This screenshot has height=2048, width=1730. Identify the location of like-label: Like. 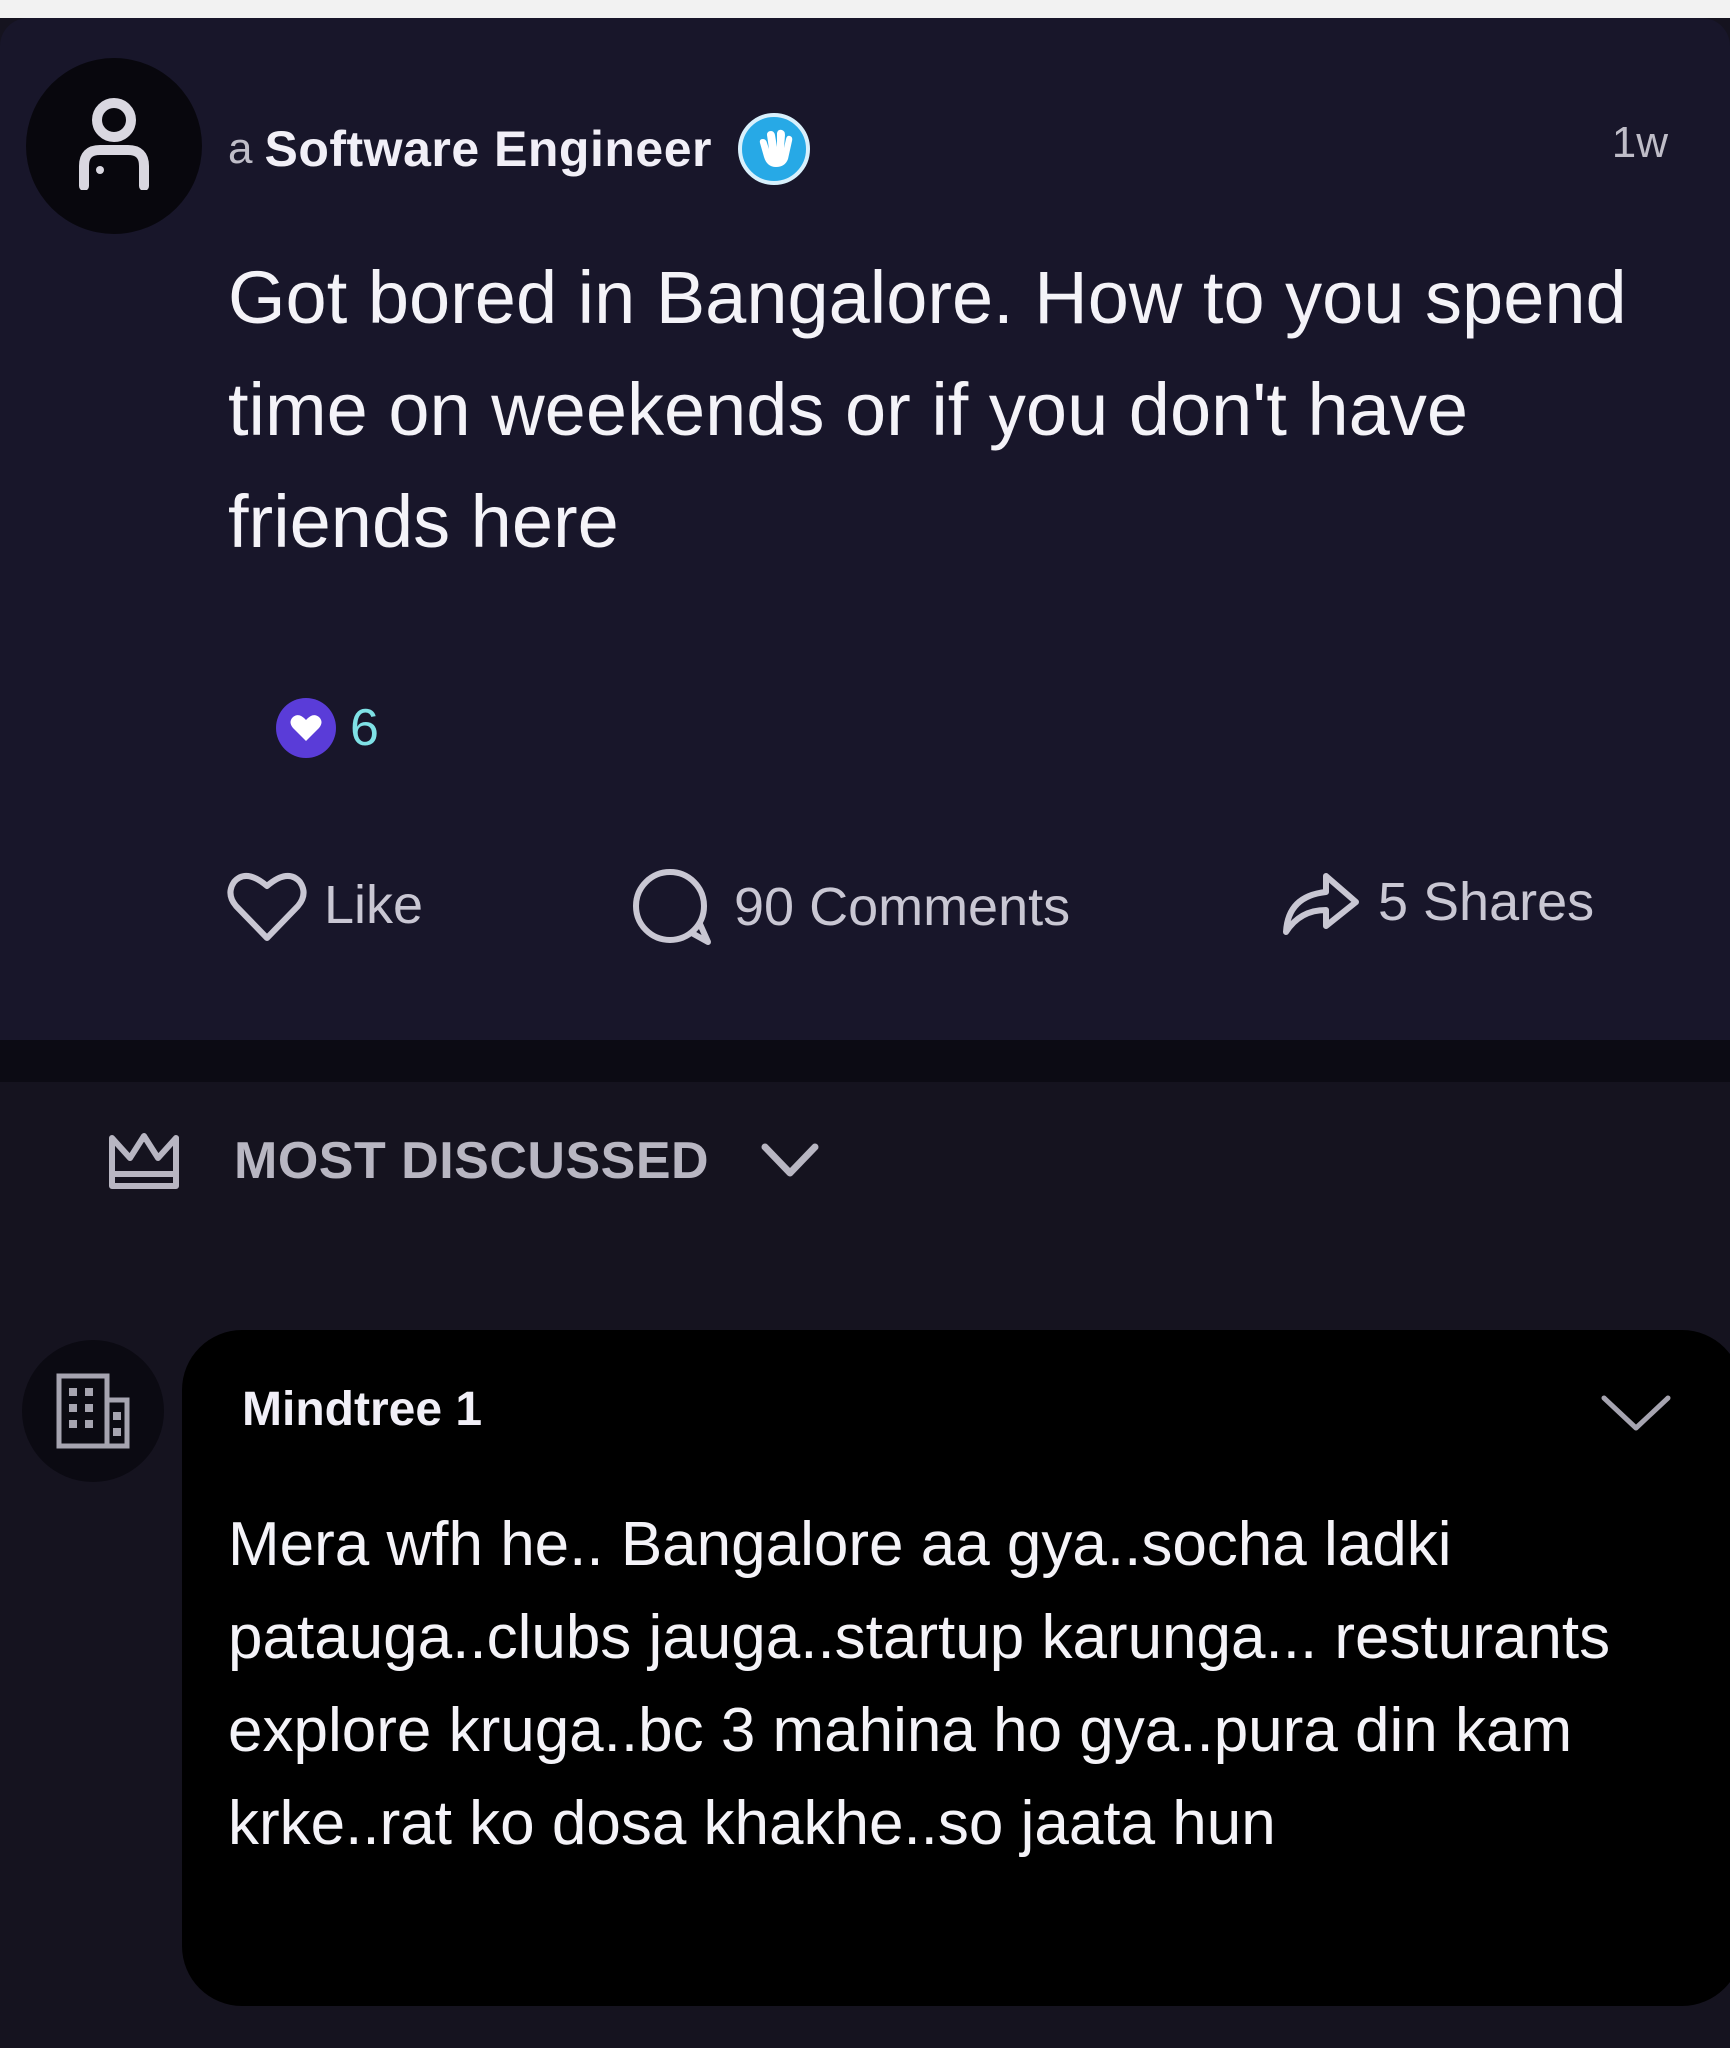
(374, 905).